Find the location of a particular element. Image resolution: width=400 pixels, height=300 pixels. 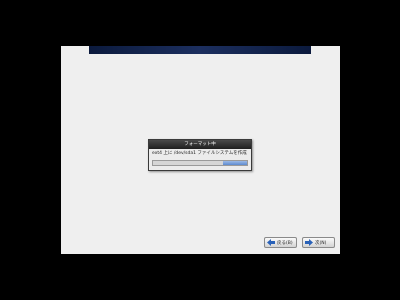

progress-bar is located at coordinates (200, 163).